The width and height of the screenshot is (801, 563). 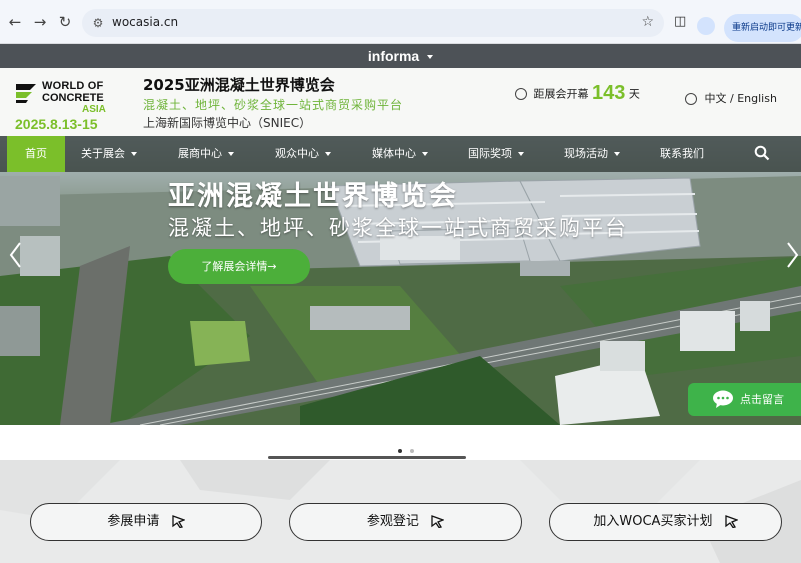 I want to click on globe-icon, so click(x=691, y=99).